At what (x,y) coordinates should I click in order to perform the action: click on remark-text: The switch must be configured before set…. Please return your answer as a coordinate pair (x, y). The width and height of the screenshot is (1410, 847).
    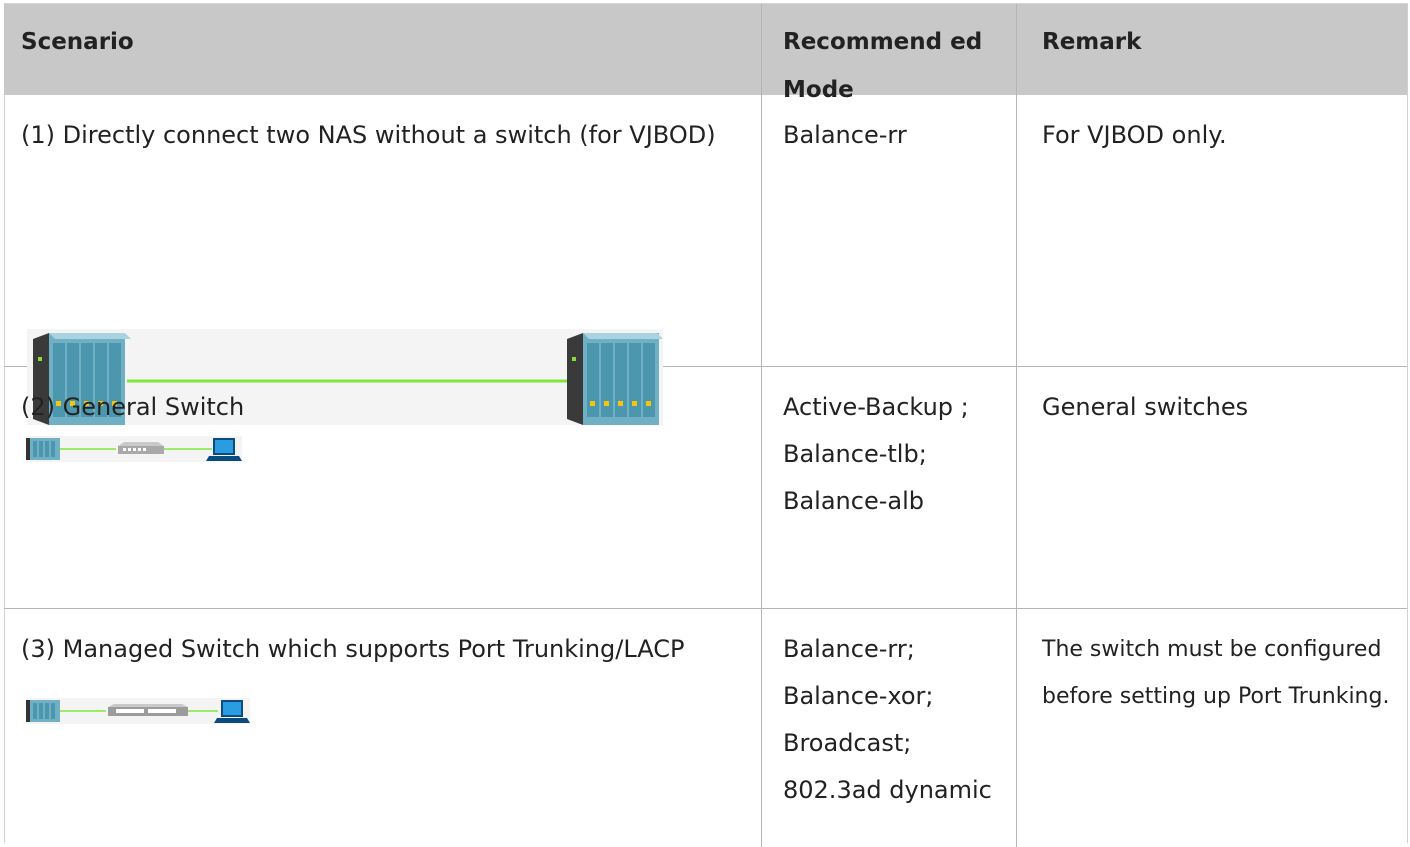
    Looking at the image, I should click on (1216, 673).